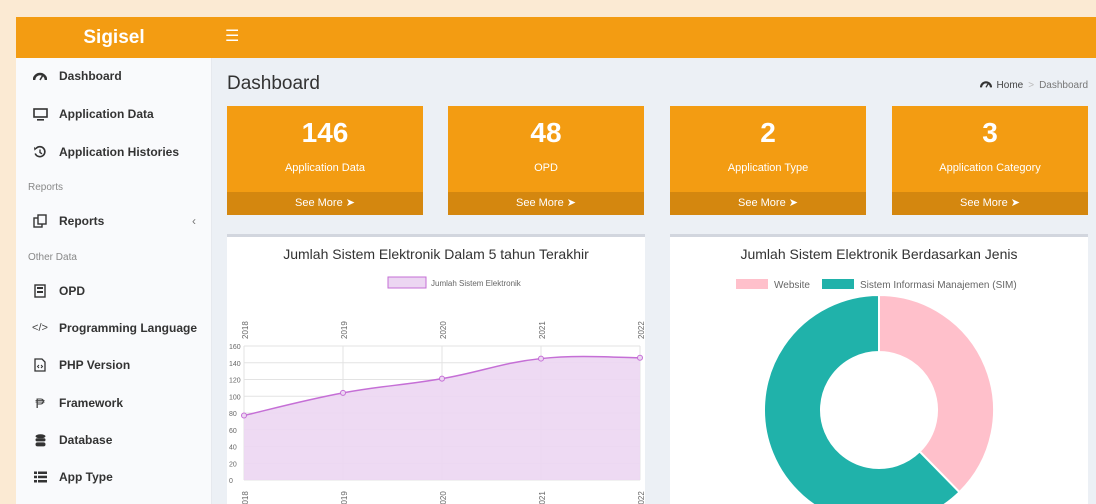  What do you see at coordinates (40, 152) in the screenshot?
I see `history-icon` at bounding box center [40, 152].